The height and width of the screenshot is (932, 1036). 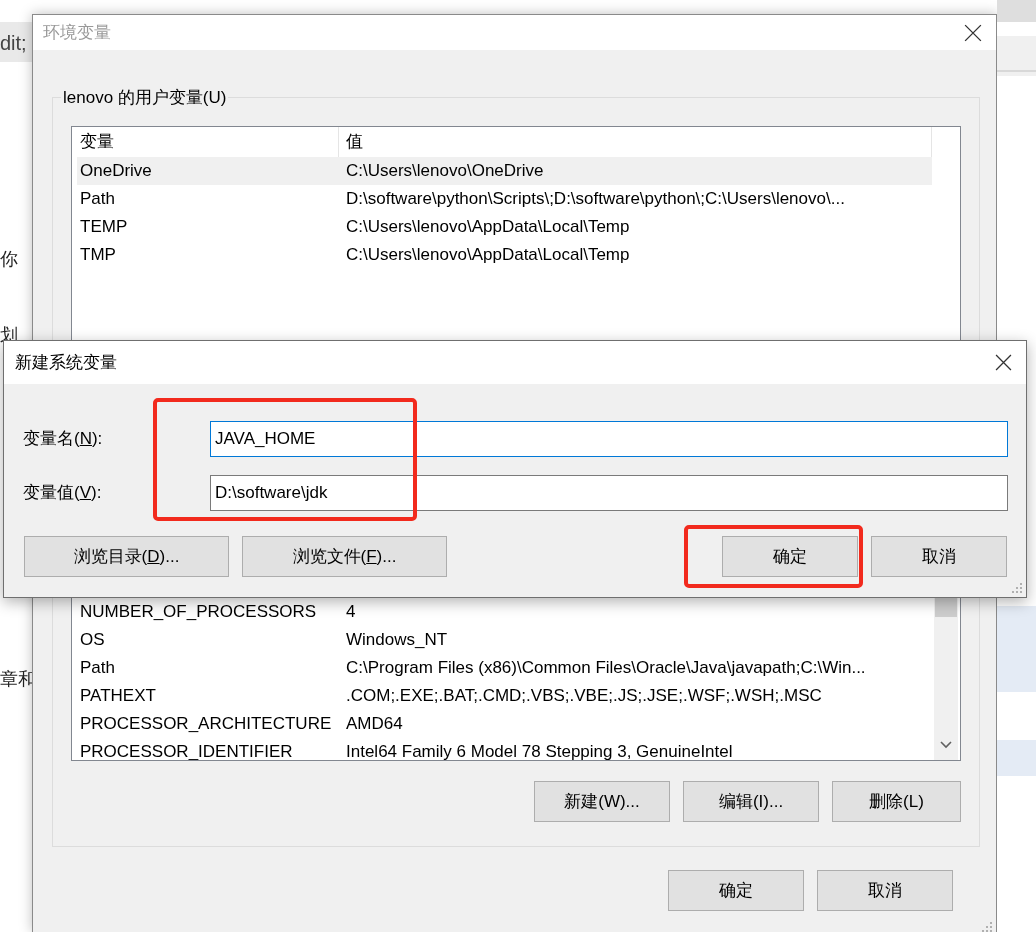 What do you see at coordinates (609, 439) in the screenshot?
I see `input-field: JAVA_HOME` at bounding box center [609, 439].